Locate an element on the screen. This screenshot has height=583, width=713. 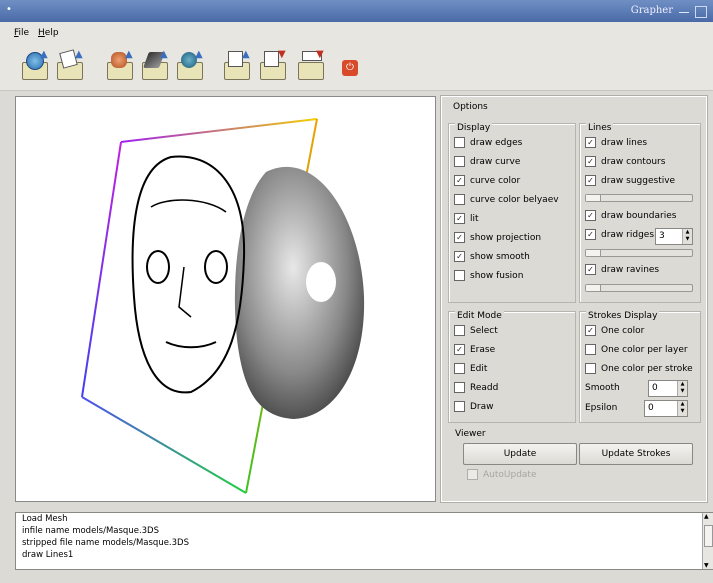
quit-button: ⏻ is located at coordinates (350, 65).